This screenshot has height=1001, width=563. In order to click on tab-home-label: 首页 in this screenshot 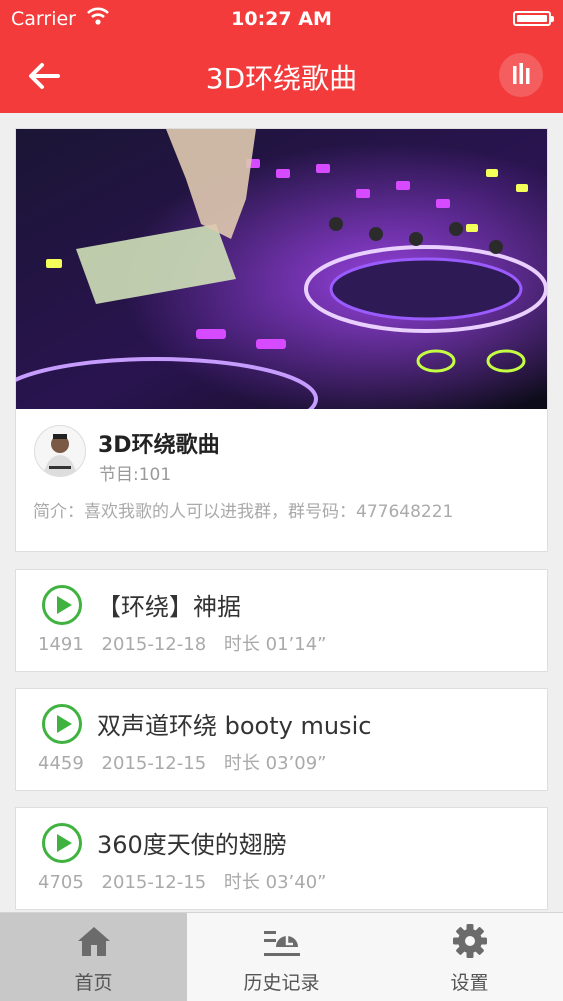, I will do `click(93, 983)`.